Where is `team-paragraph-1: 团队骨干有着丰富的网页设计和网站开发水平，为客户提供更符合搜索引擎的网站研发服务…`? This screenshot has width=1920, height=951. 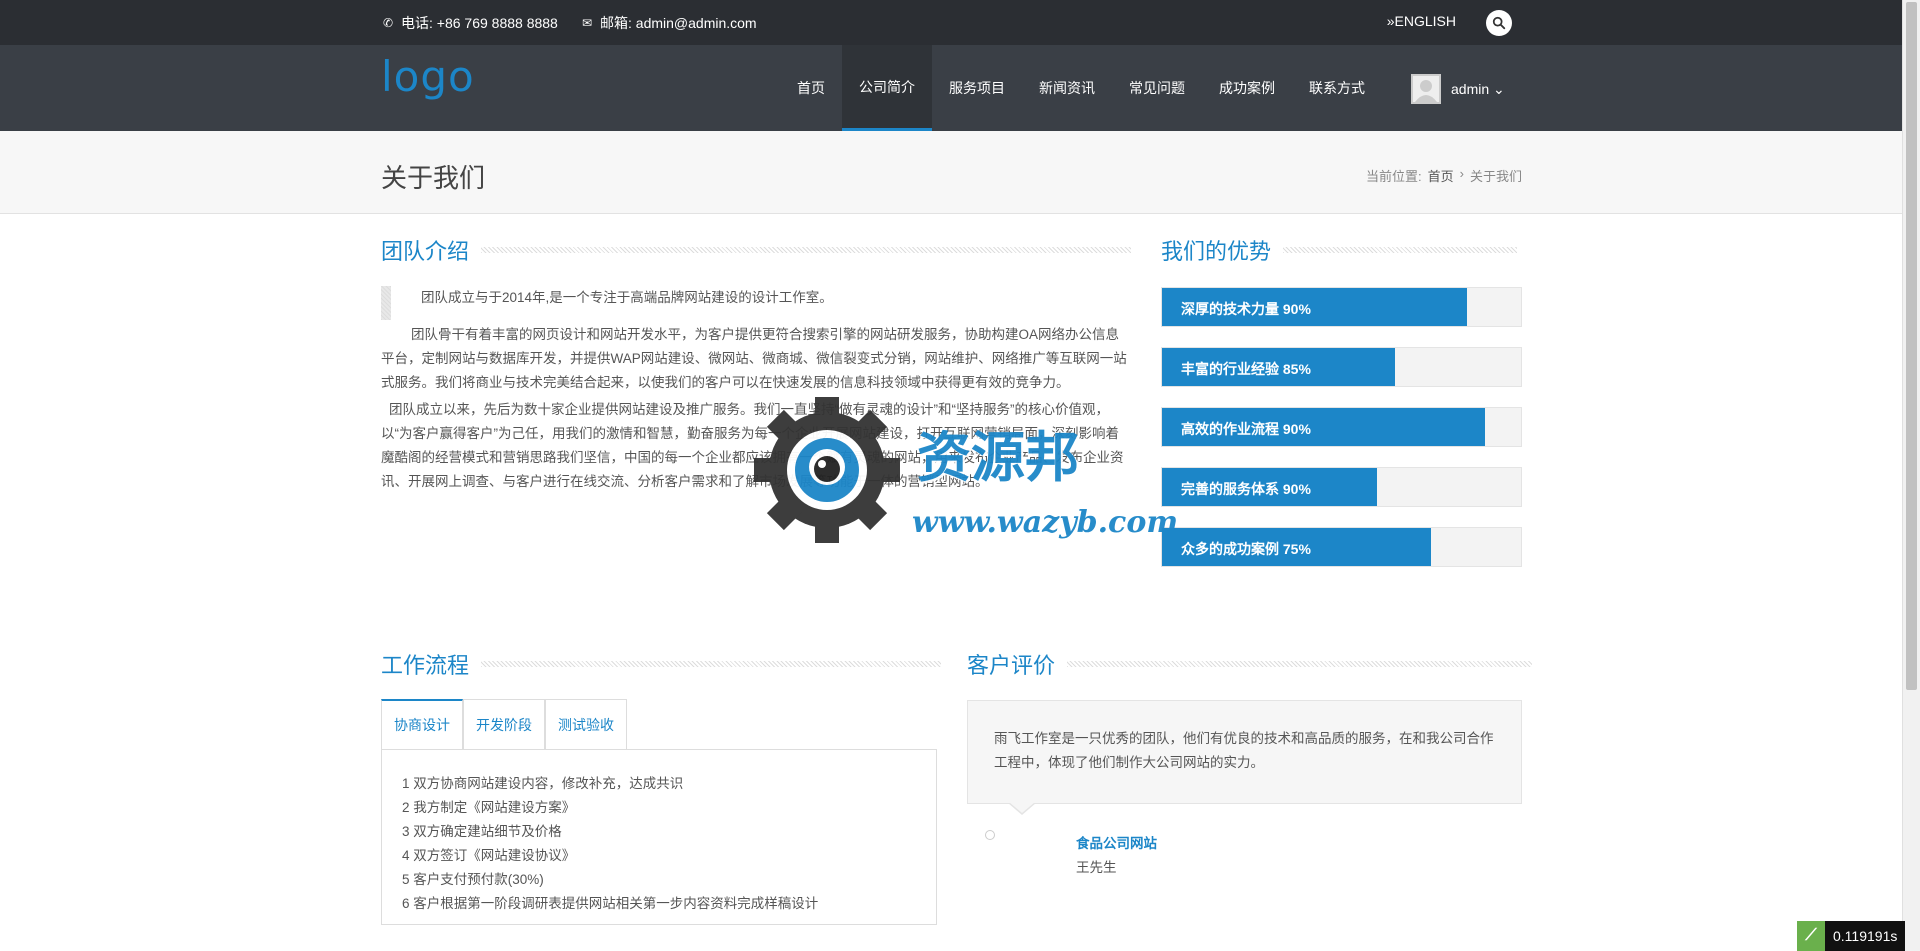 team-paragraph-1: 团队骨干有着丰富的网页设计和网站开发水平，为客户提供更符合搜索引擎的网站研发服务… is located at coordinates (754, 358).